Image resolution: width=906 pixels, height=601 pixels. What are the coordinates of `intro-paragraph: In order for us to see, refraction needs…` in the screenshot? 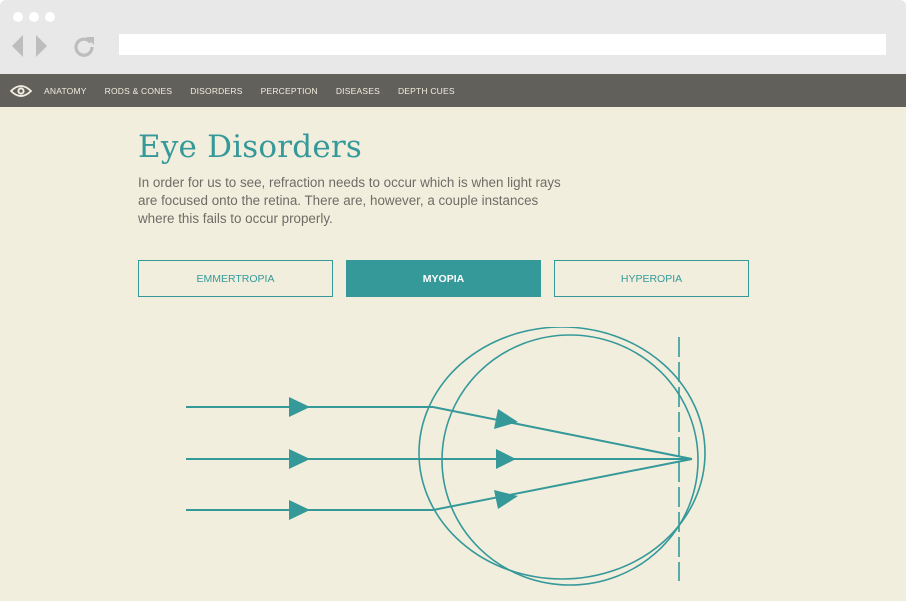 It's located at (349, 200).